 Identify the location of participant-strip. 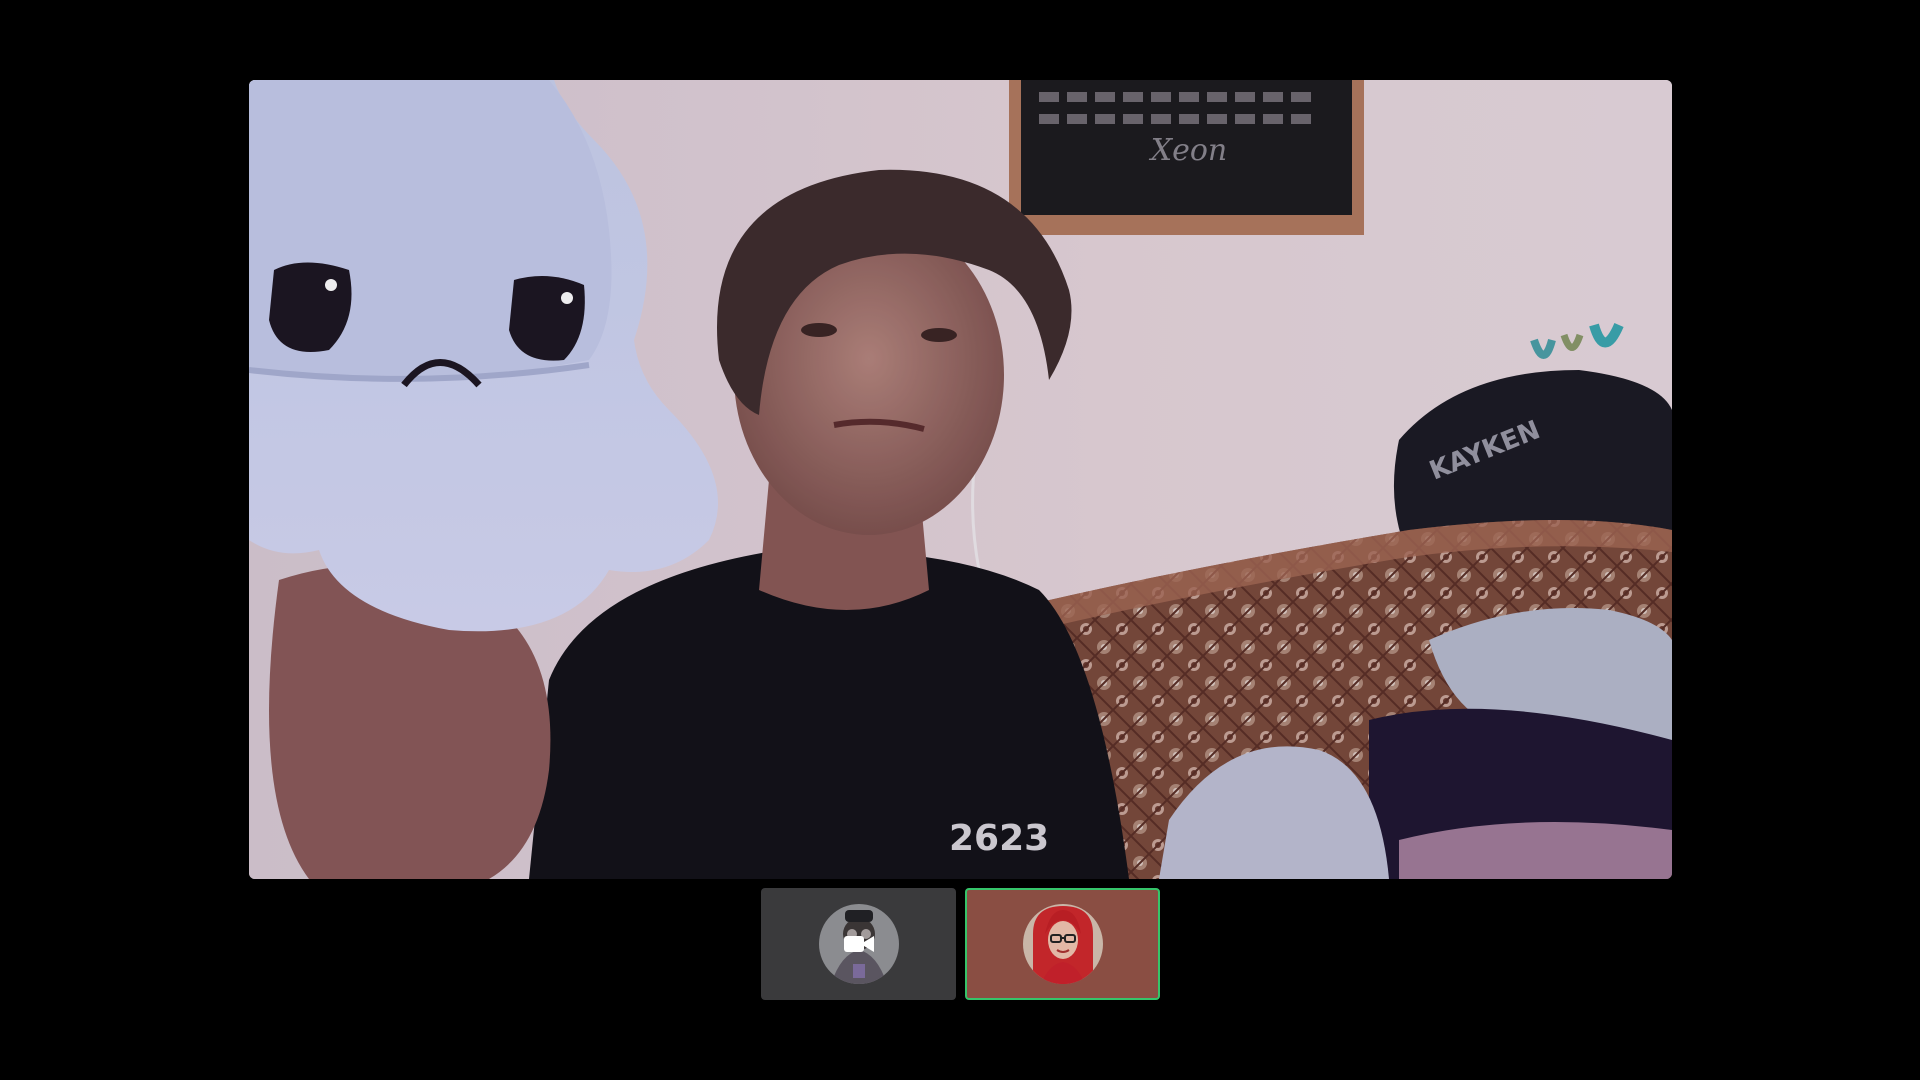
(960, 944).